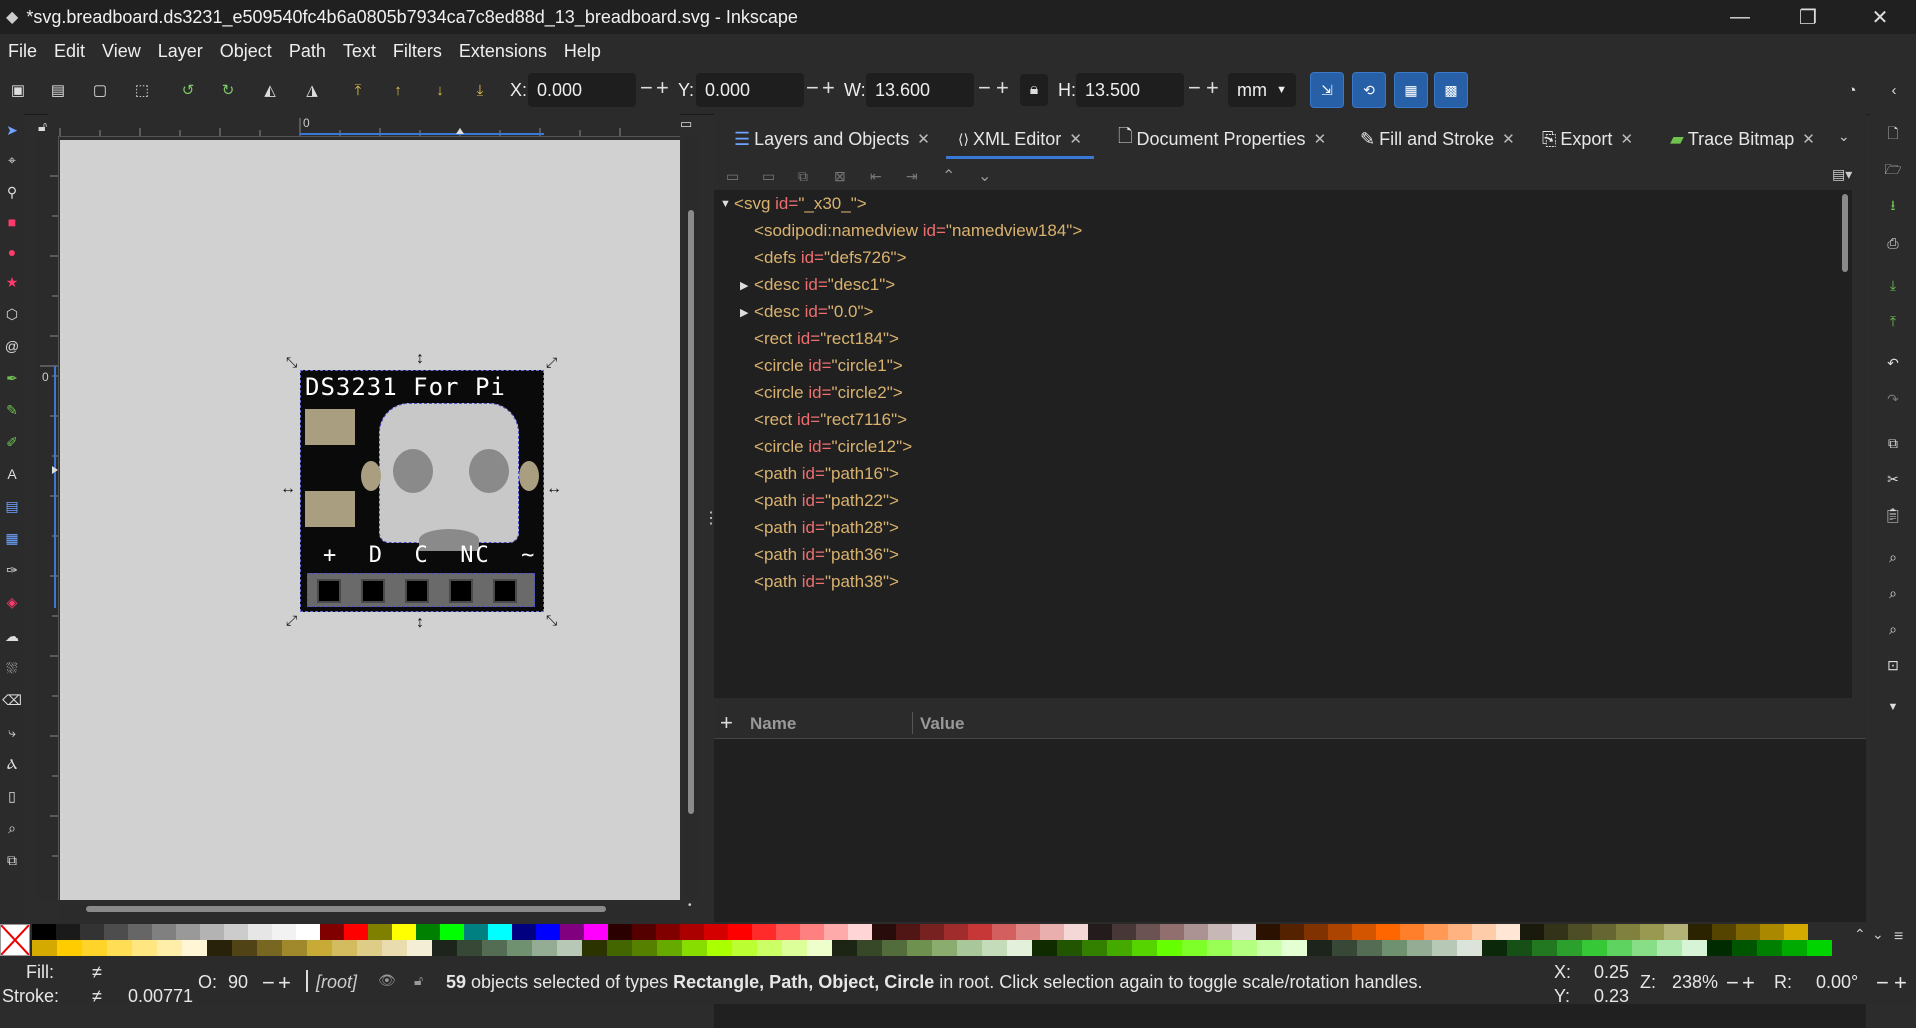  I want to click on paint-bucket-tool-icon: ◈, so click(12, 602).